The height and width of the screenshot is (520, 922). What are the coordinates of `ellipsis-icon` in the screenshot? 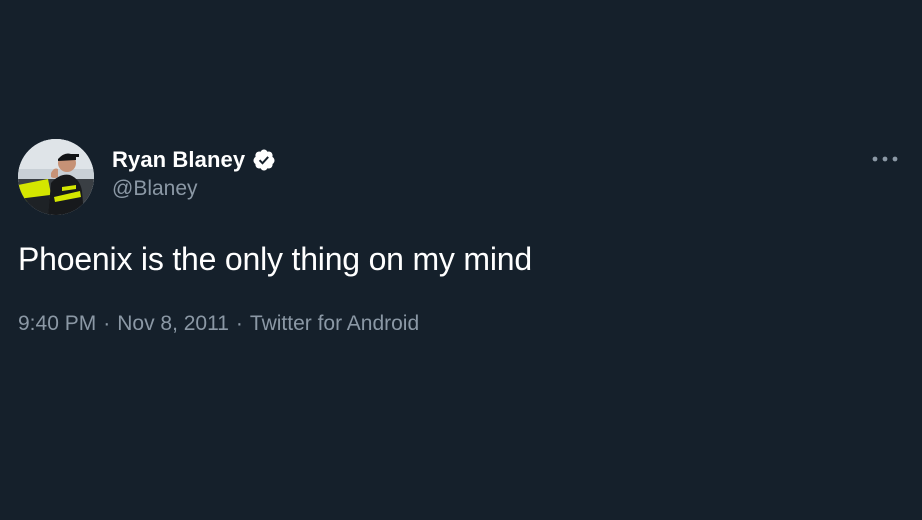 It's located at (885, 159).